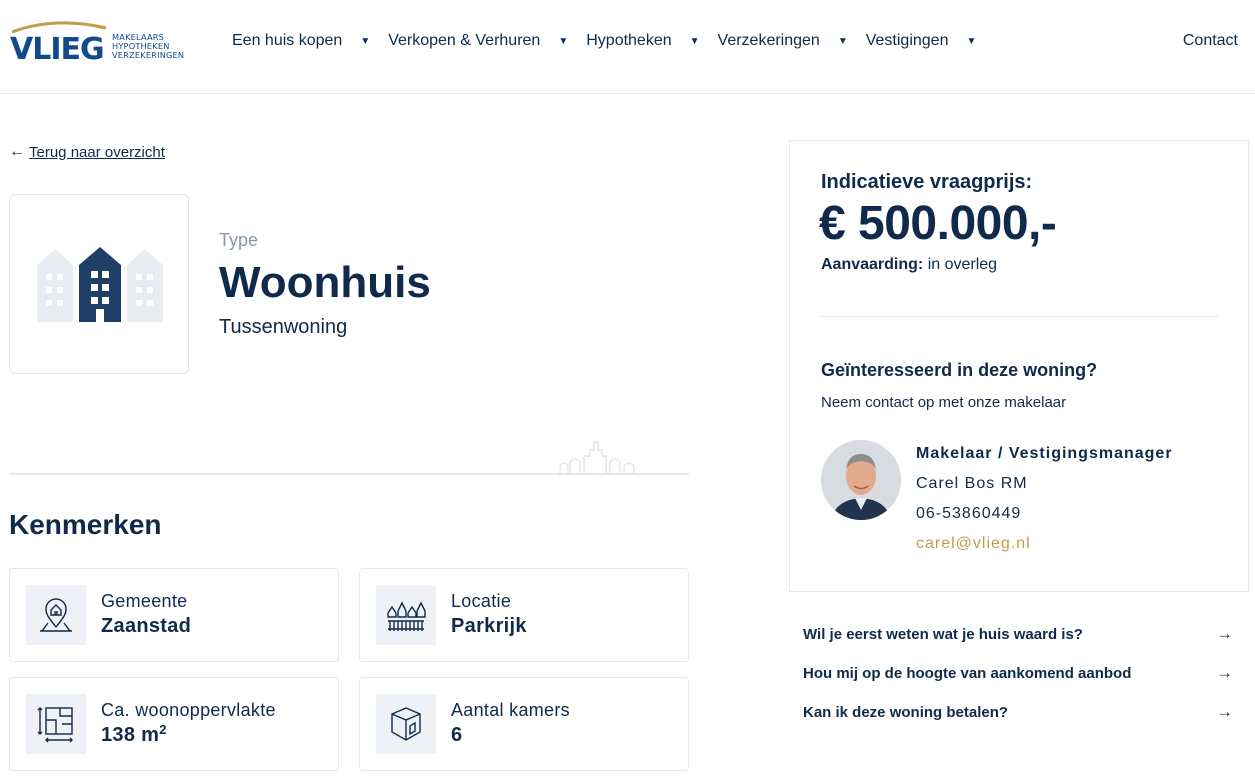 The width and height of the screenshot is (1255, 778). What do you see at coordinates (1044, 453) in the screenshot?
I see `agent-role: Makelaar / Vestigingsmanager` at bounding box center [1044, 453].